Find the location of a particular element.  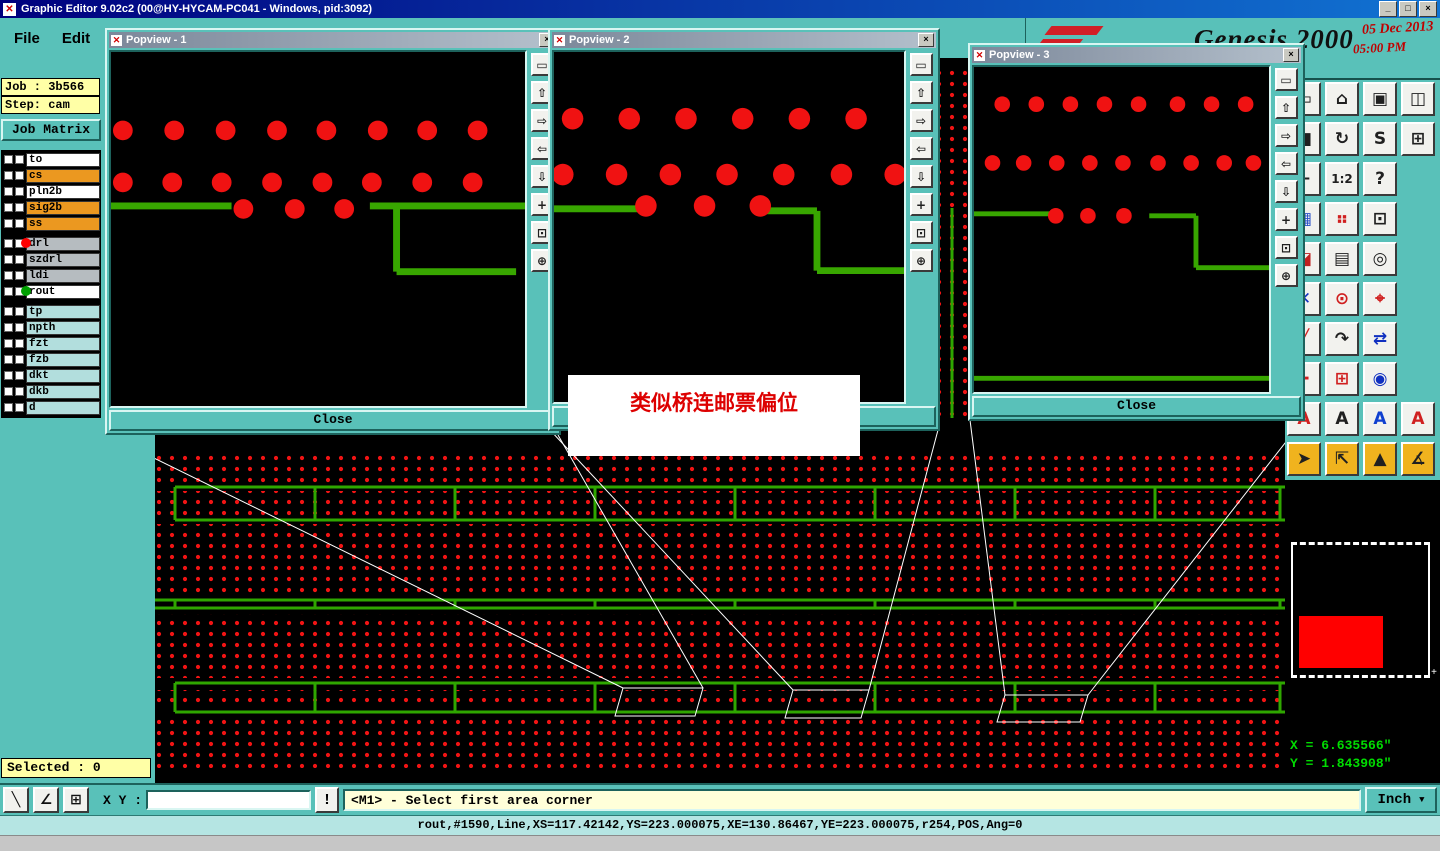

zoom-window-icon: ⊞ is located at coordinates (1418, 139).